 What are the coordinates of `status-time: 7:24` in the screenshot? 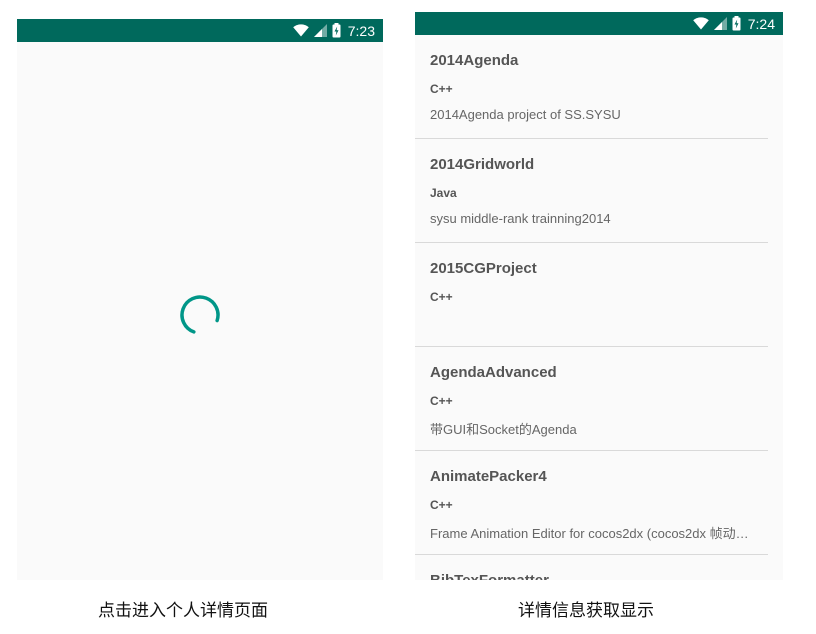 It's located at (761, 23).